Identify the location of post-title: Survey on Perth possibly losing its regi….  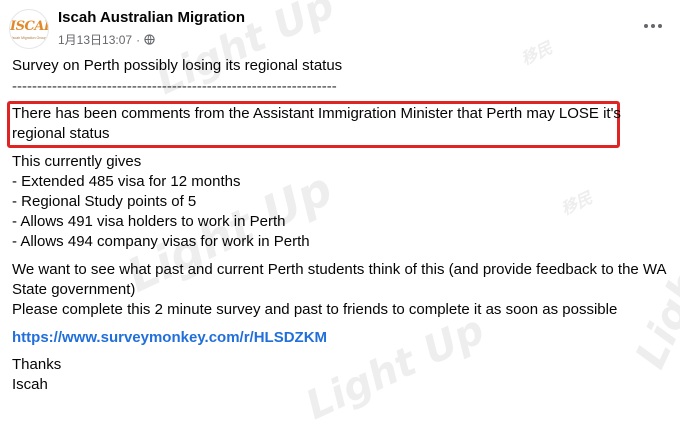
(177, 65).